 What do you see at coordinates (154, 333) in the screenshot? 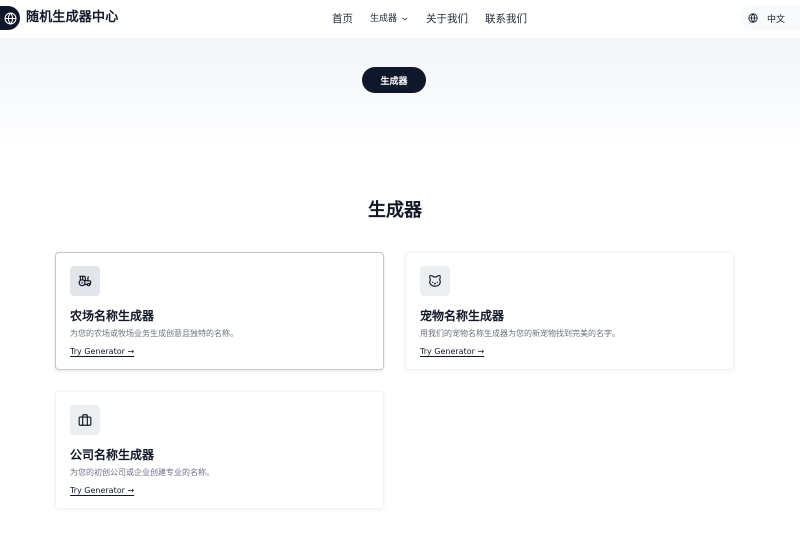
I see `card-description: 为您的农场或牧场业务生成创意且独特的名称。` at bounding box center [154, 333].